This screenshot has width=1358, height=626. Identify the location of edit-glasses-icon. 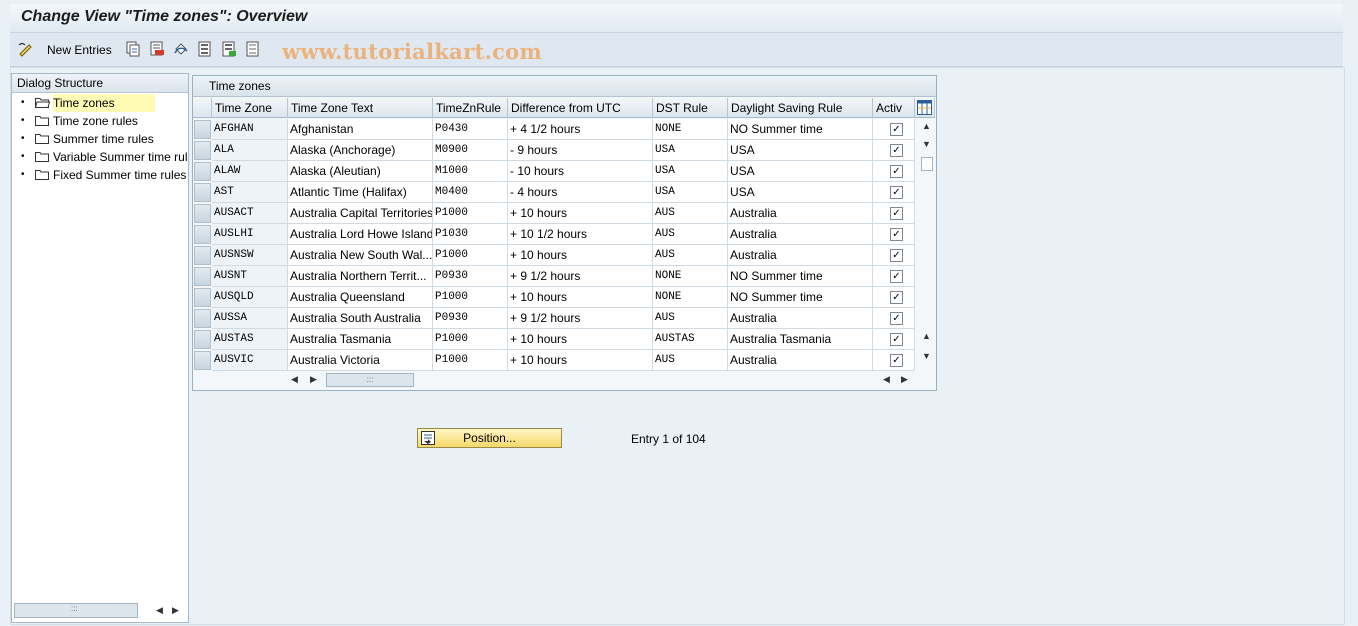
(26, 49).